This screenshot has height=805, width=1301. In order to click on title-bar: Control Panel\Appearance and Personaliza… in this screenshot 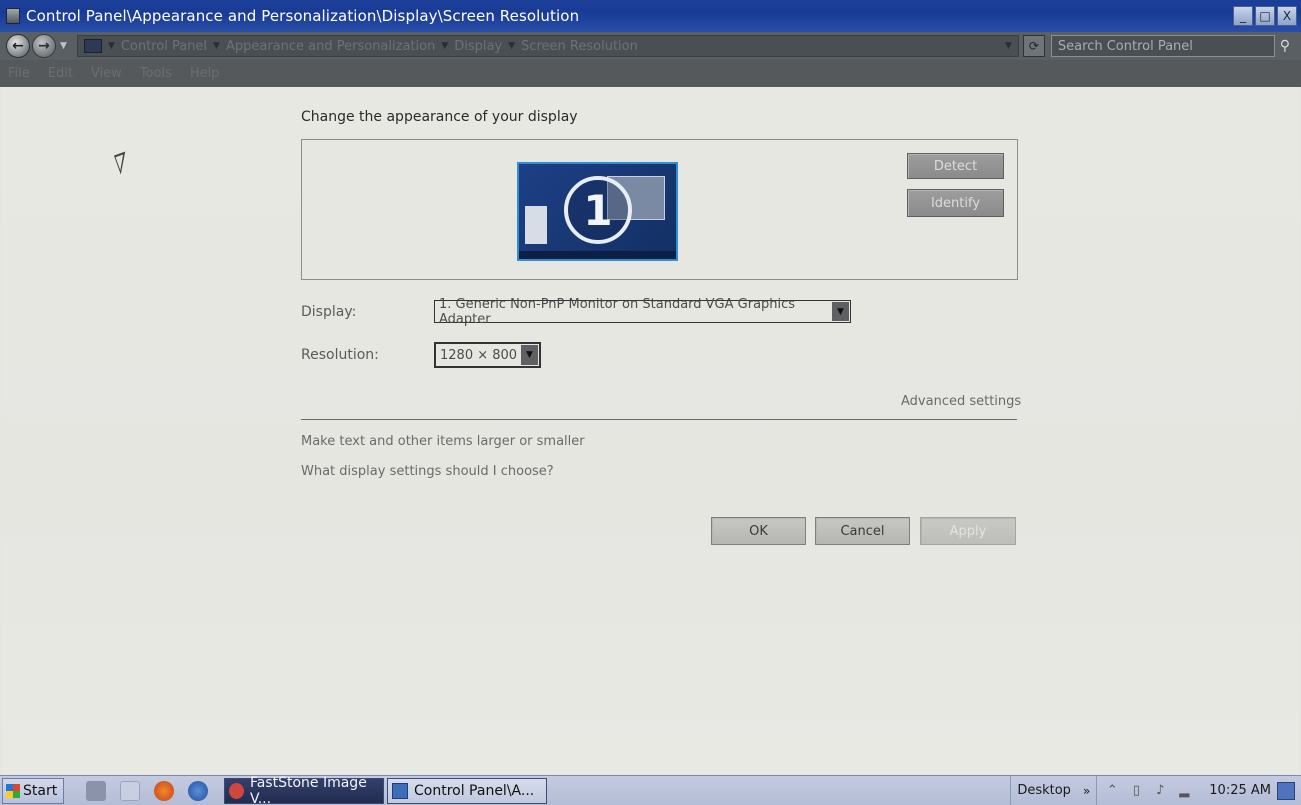, I will do `click(650, 16)`.